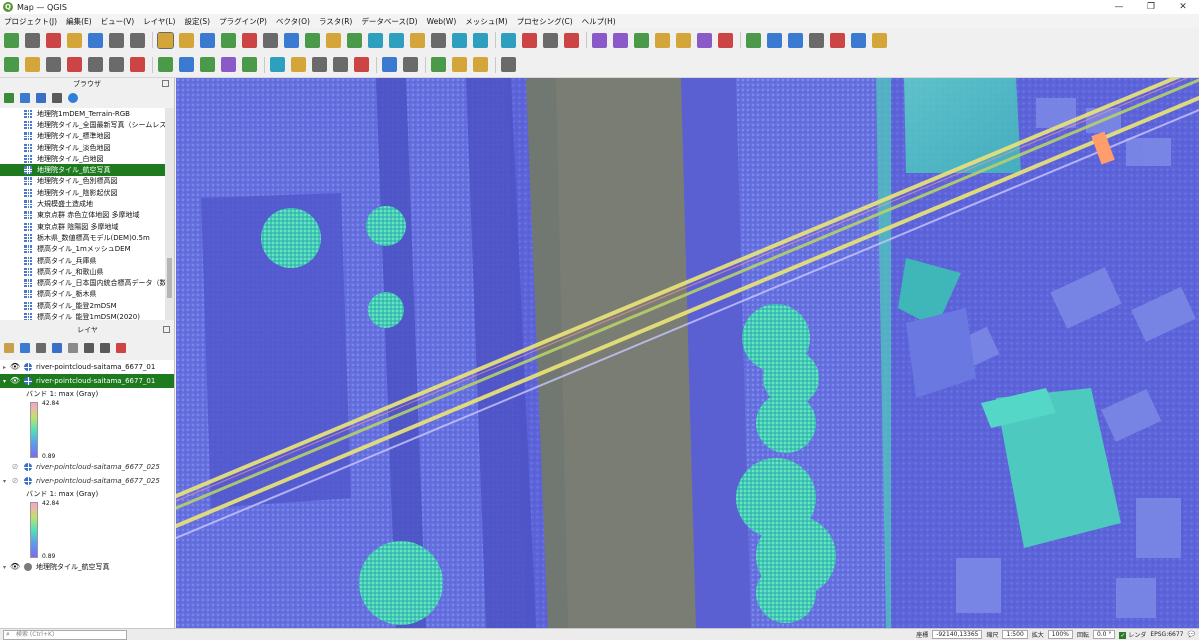 The width and height of the screenshot is (1199, 640). What do you see at coordinates (270, 40) in the screenshot?
I see `zoom-selection-icon` at bounding box center [270, 40].